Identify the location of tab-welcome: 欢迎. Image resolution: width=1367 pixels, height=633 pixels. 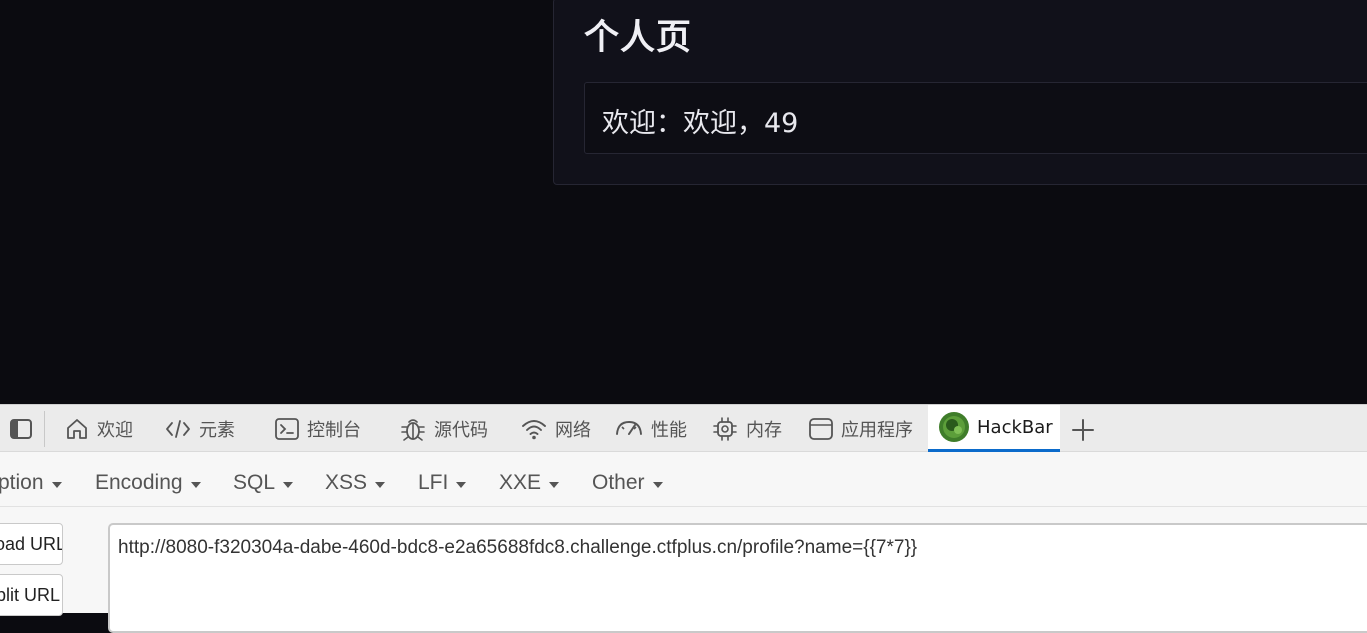
(98, 428).